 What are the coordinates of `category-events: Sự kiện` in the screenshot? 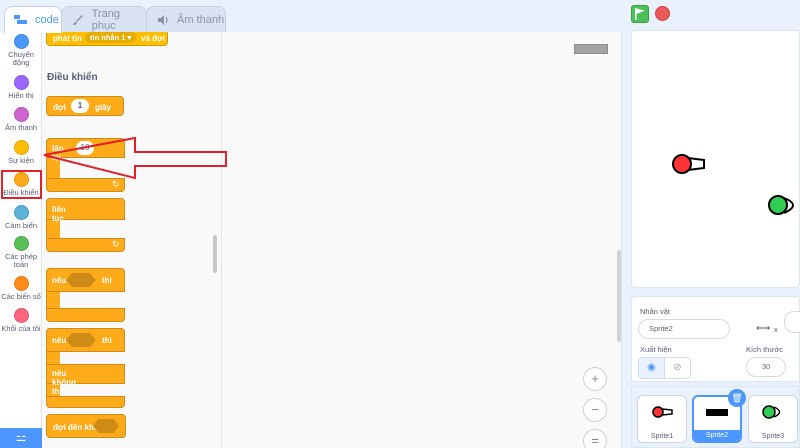 It's located at (21, 152).